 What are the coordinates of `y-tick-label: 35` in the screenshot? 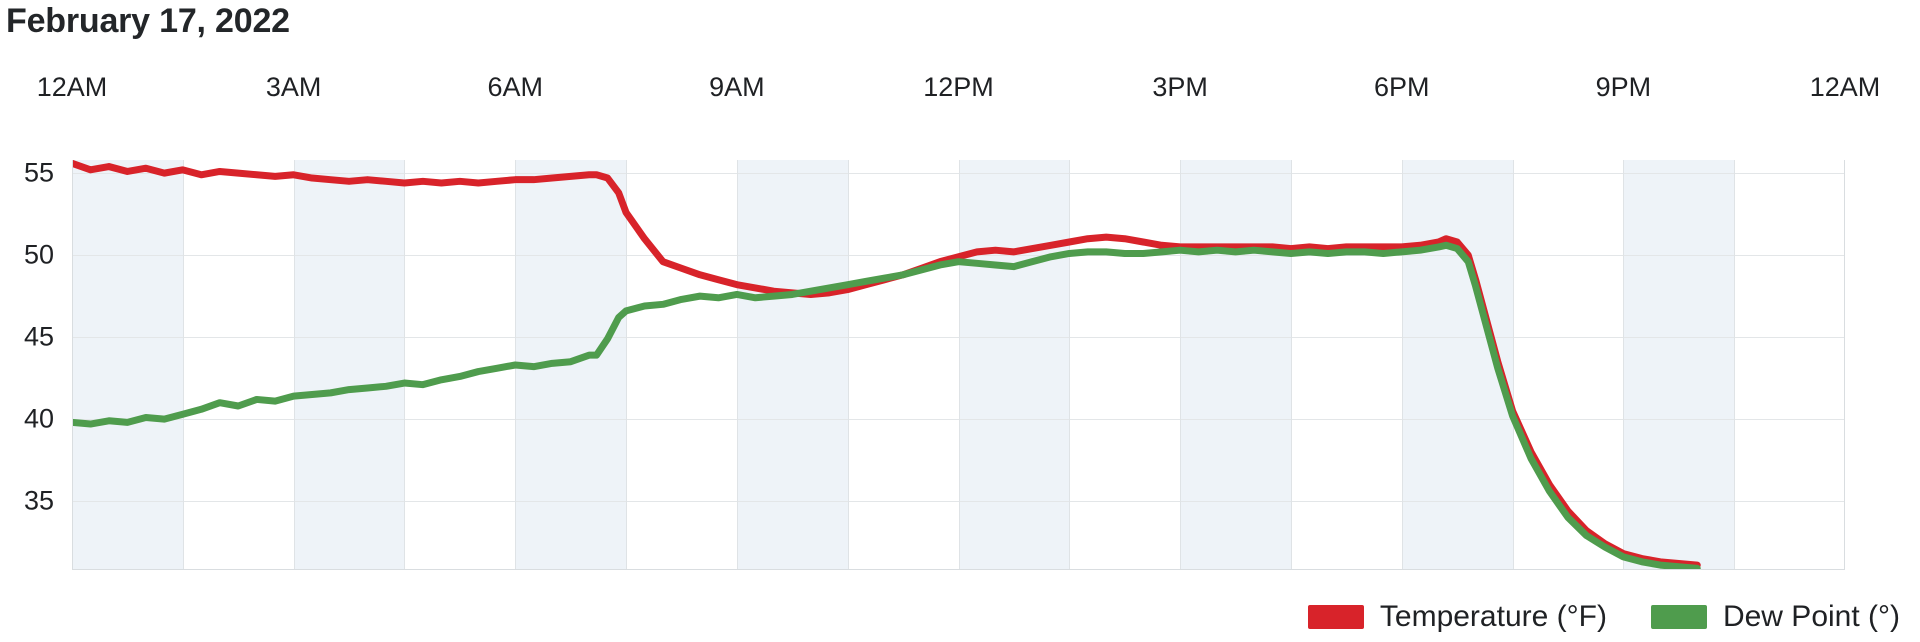 It's located at (38, 500).